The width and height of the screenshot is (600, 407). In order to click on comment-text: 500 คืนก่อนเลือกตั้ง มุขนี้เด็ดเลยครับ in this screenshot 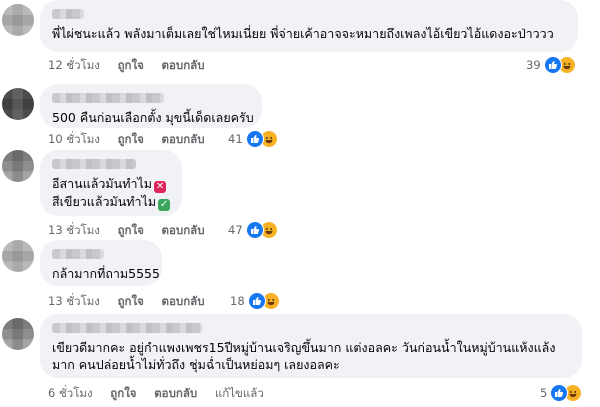, I will do `click(153, 117)`.